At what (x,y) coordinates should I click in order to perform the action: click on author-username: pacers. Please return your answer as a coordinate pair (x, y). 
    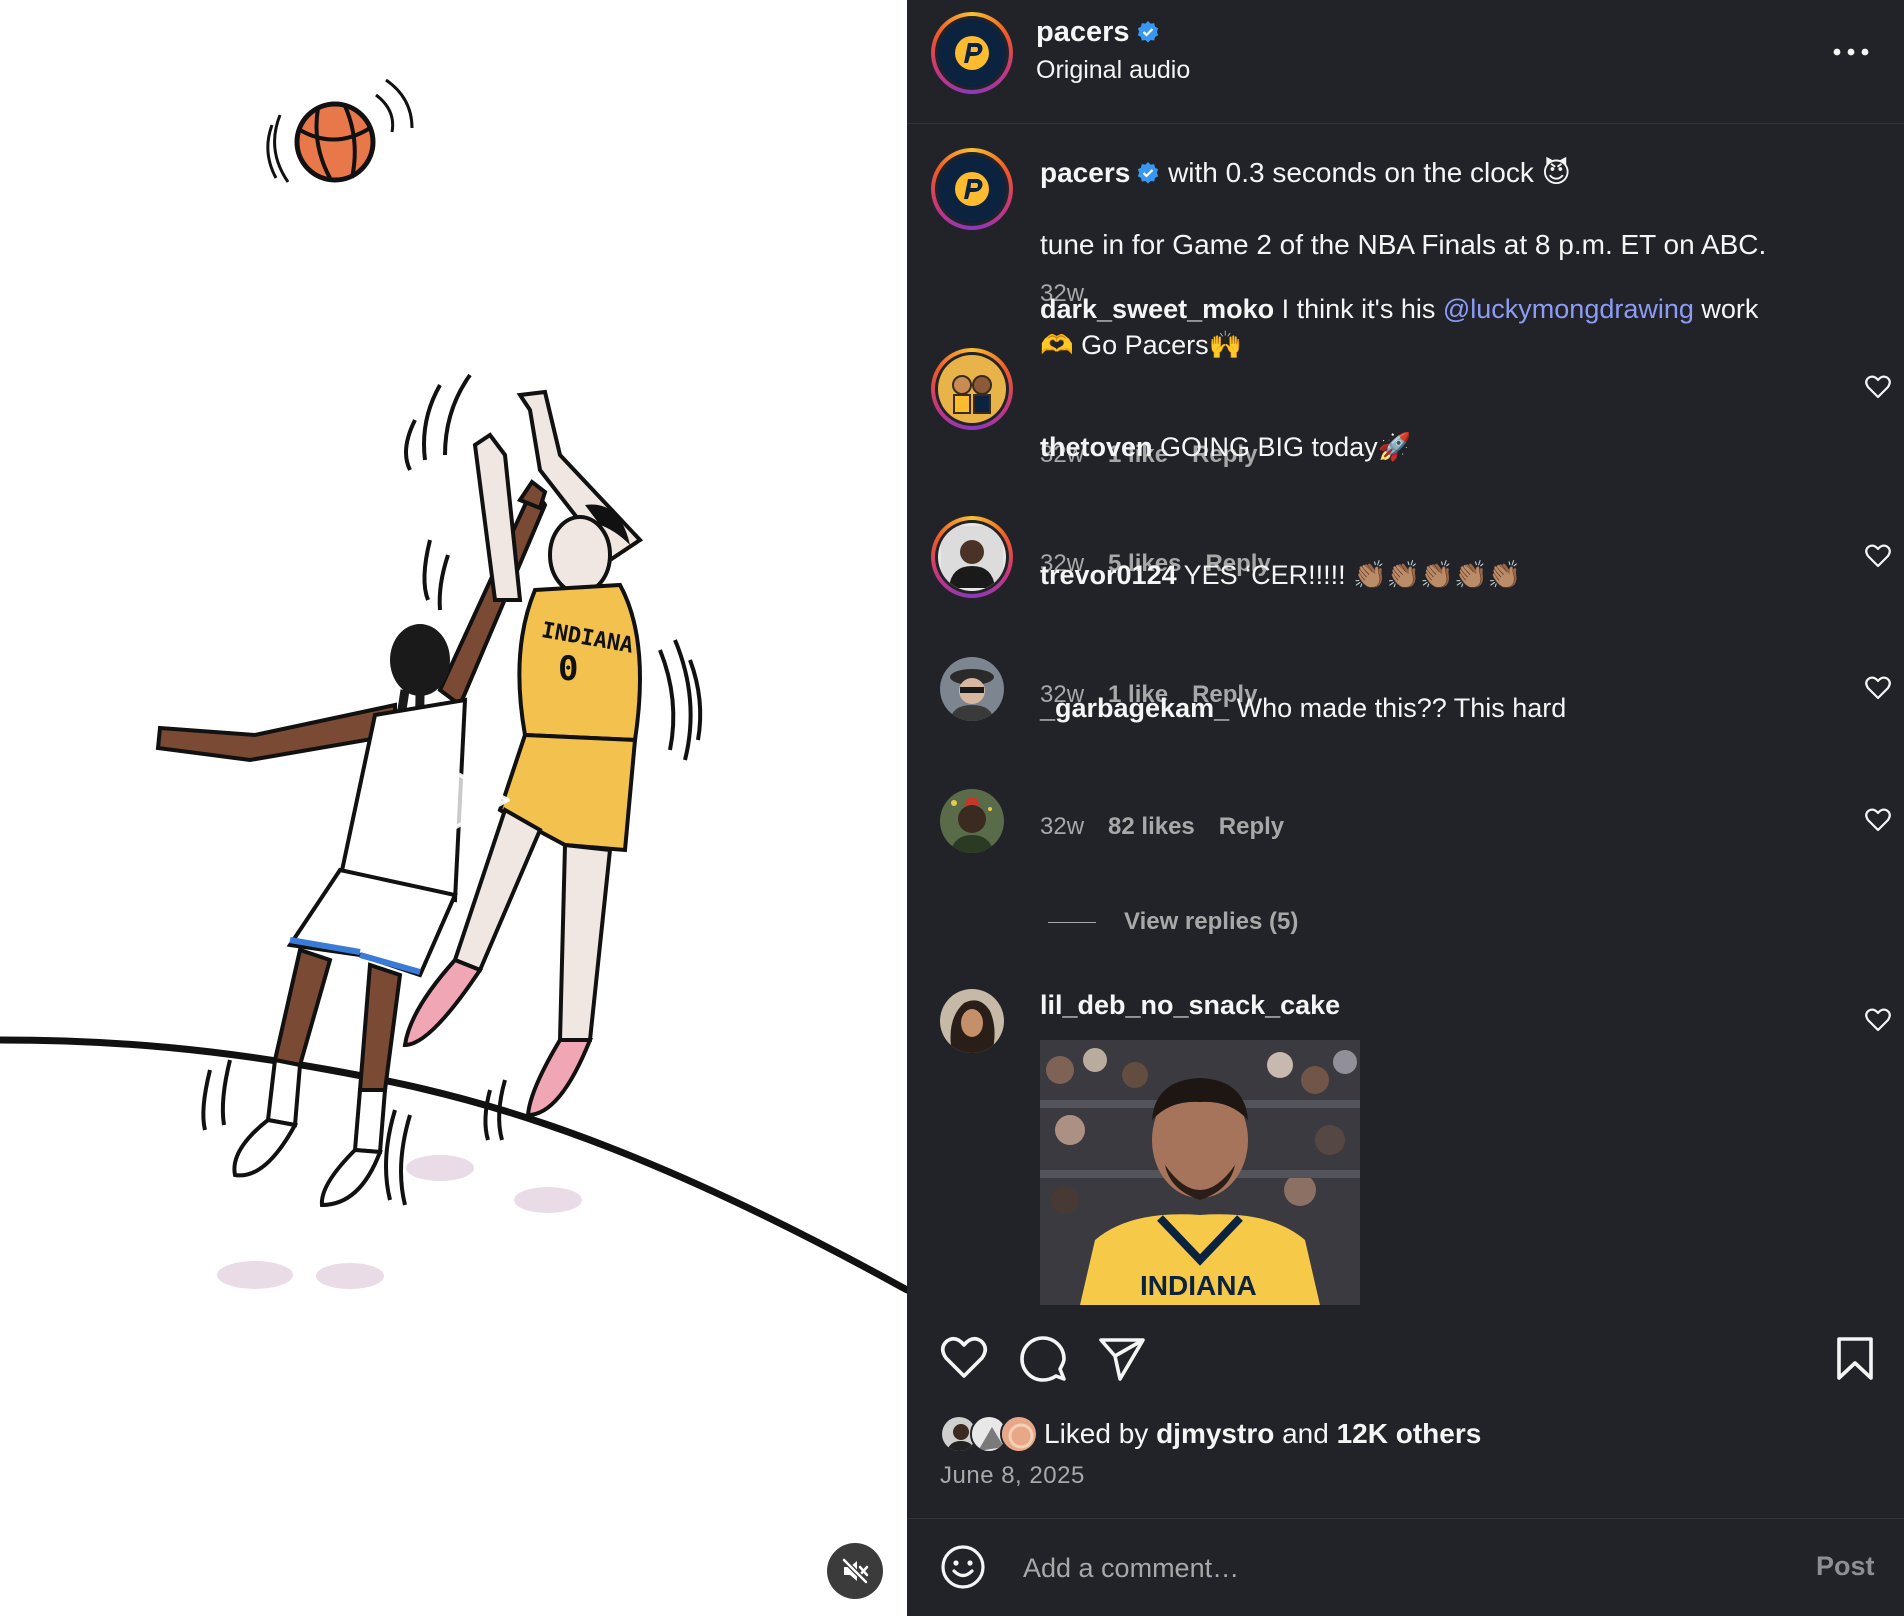
    Looking at the image, I should click on (1083, 32).